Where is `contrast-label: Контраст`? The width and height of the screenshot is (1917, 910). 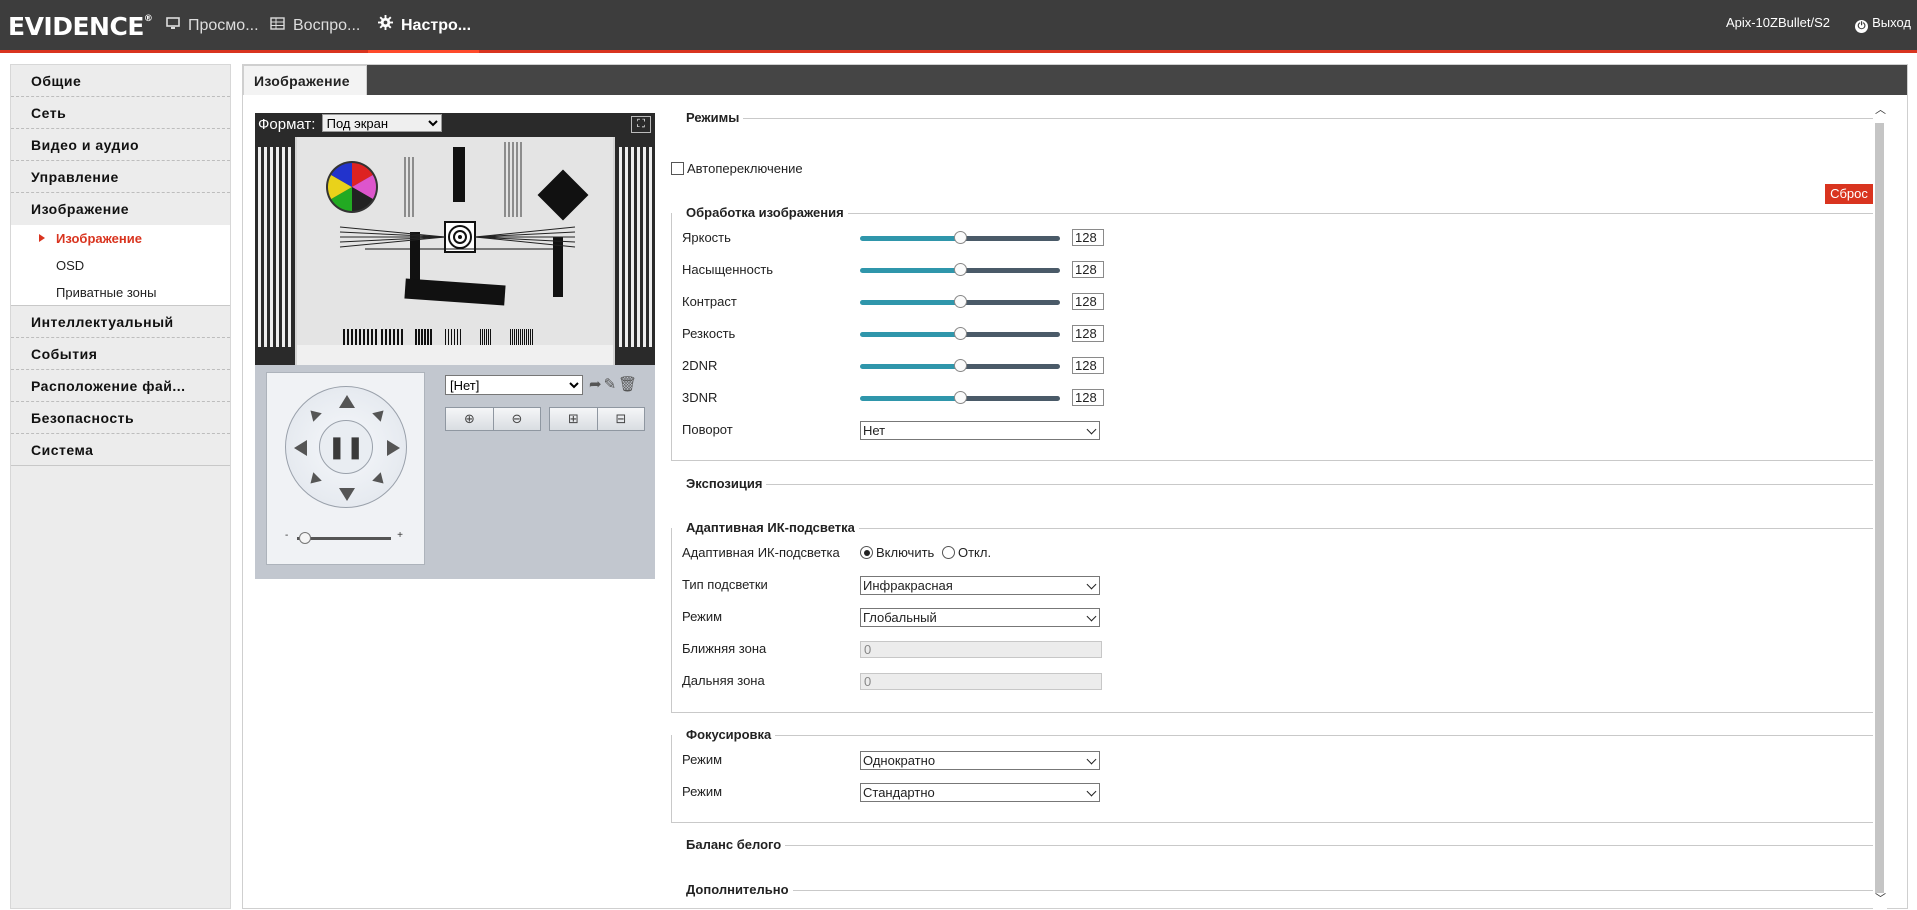 contrast-label: Контраст is located at coordinates (709, 301).